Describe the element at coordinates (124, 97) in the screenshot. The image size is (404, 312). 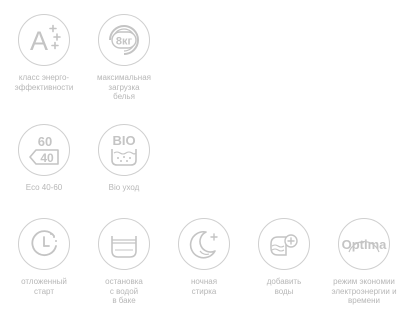
I see `max-load-caption-line-3: белья` at that location.